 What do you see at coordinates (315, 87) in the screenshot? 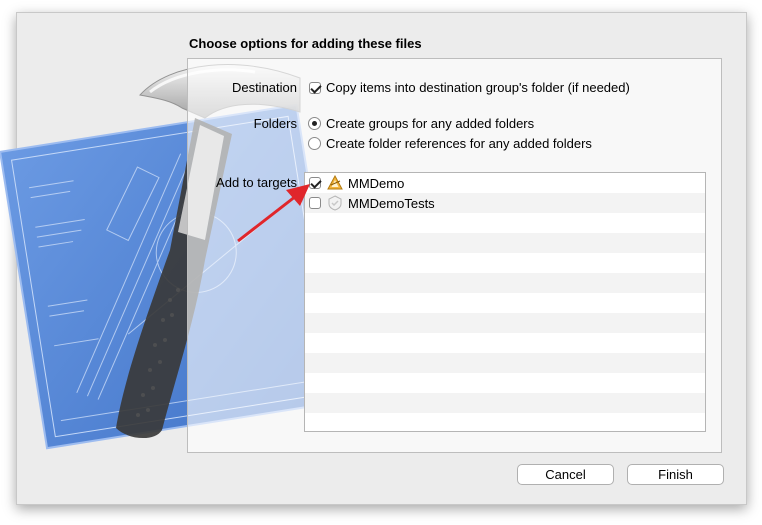
I see `copy-items-checkbox` at bounding box center [315, 87].